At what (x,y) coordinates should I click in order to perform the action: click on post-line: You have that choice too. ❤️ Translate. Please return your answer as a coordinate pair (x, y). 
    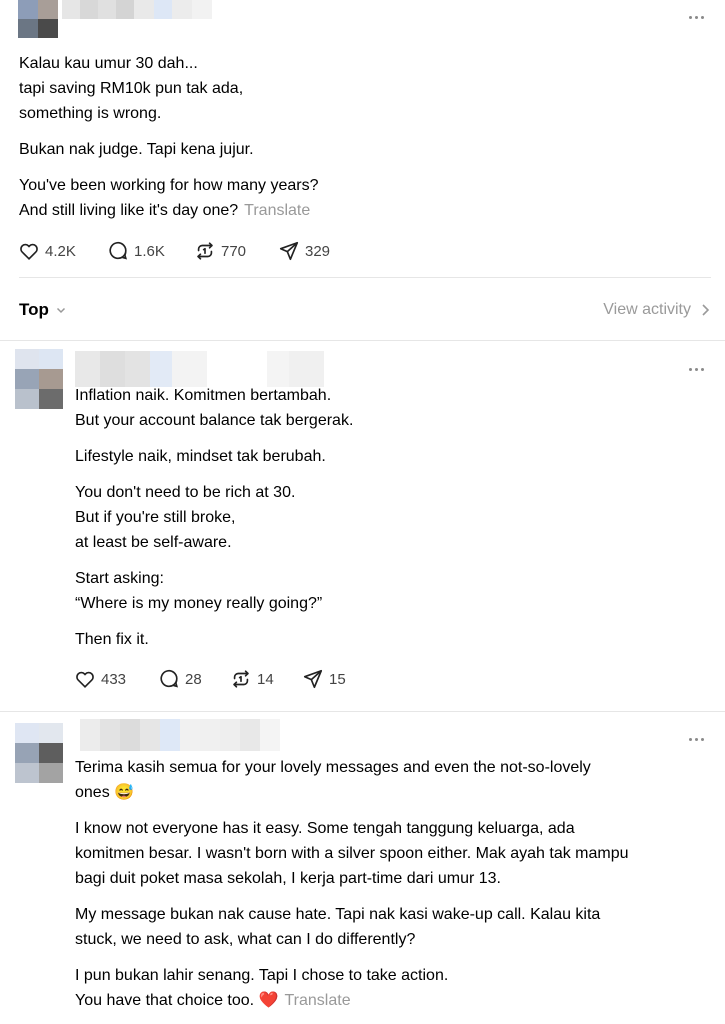
    Looking at the image, I should click on (352, 1000).